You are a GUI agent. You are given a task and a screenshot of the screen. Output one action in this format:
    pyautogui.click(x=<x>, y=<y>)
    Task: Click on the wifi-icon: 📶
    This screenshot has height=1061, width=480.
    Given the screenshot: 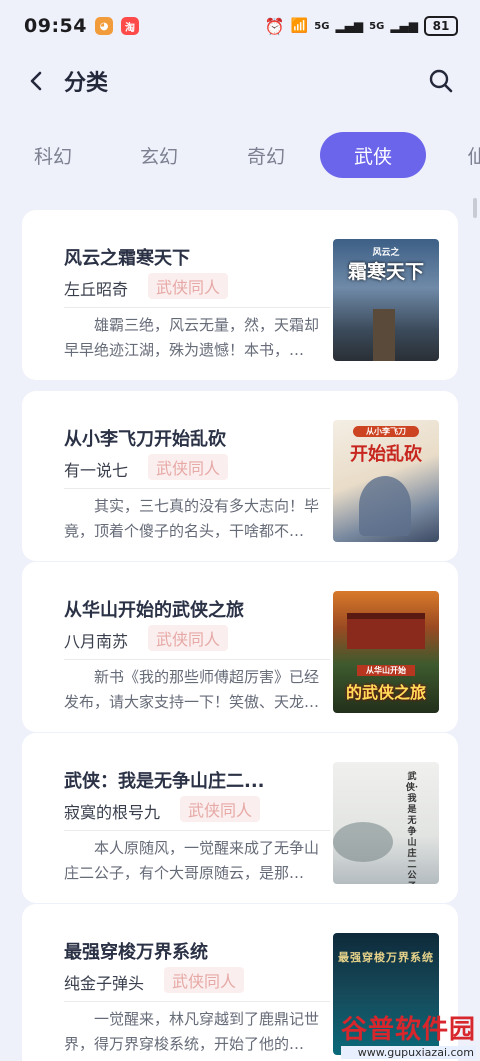 What is the action you would take?
    pyautogui.click(x=299, y=26)
    